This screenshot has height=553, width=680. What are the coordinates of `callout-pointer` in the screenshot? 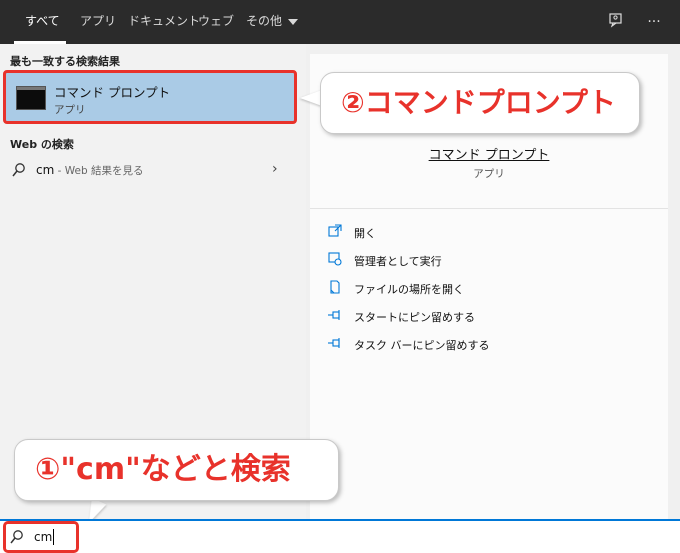 It's located at (311, 98).